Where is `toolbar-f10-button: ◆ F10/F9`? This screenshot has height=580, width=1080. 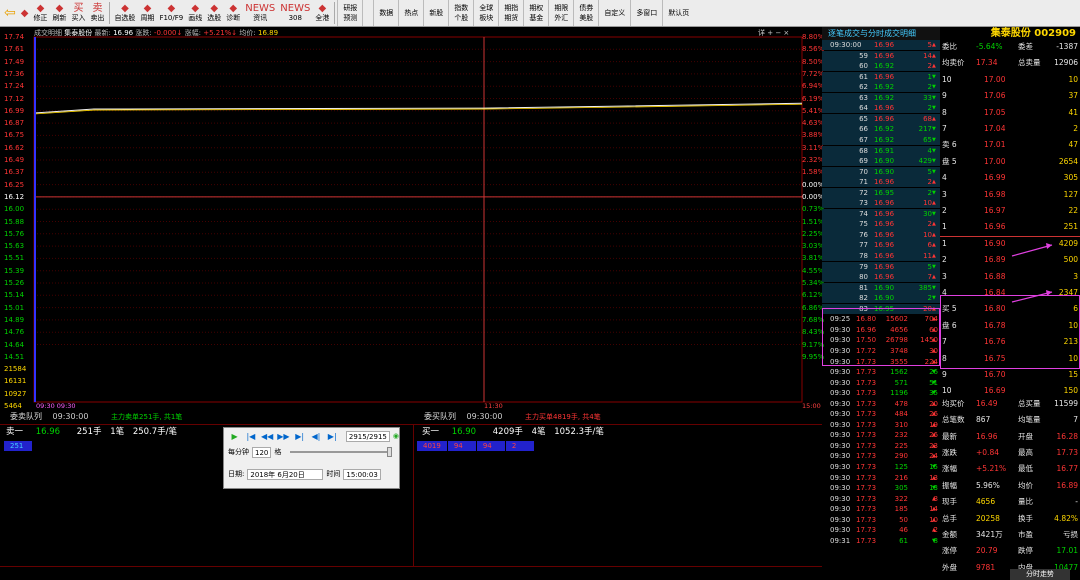 toolbar-f10-button: ◆ F10/F9 is located at coordinates (171, 13).